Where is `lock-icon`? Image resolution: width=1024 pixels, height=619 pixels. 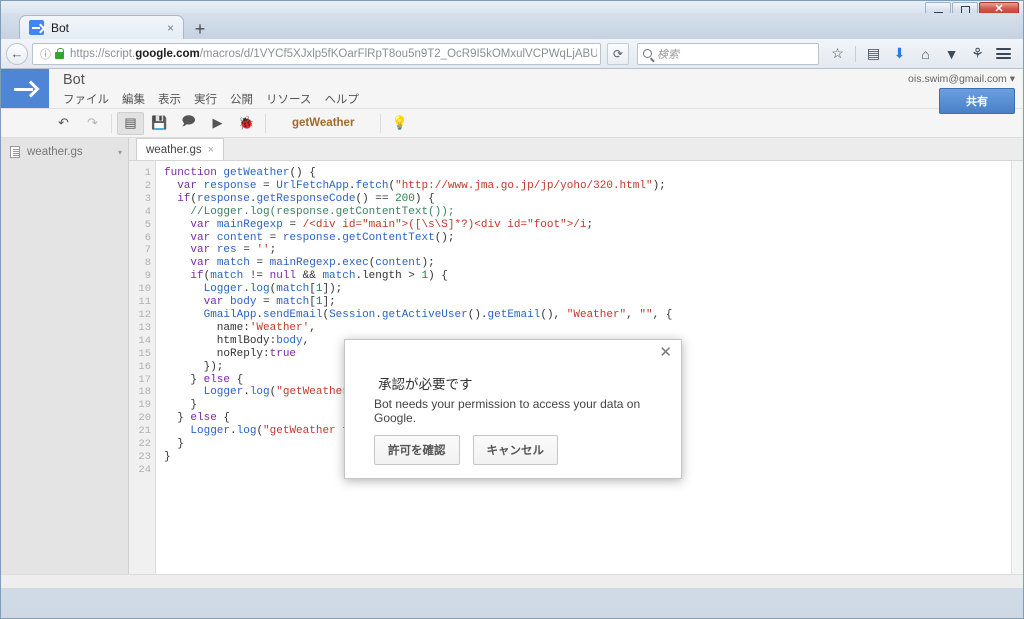
lock-icon is located at coordinates (59, 53).